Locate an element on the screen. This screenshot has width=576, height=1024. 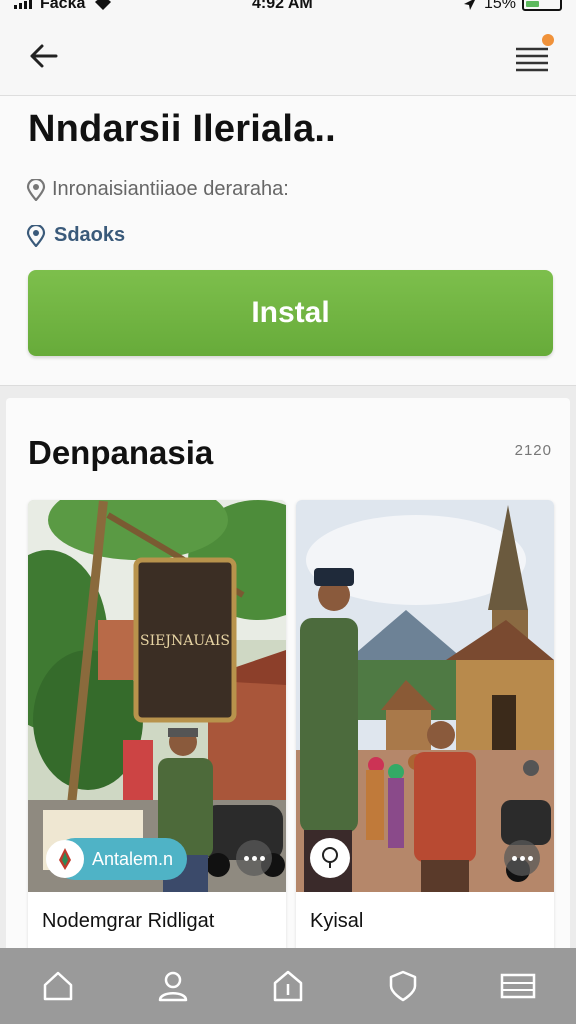
menu-button is located at coordinates (534, 55).